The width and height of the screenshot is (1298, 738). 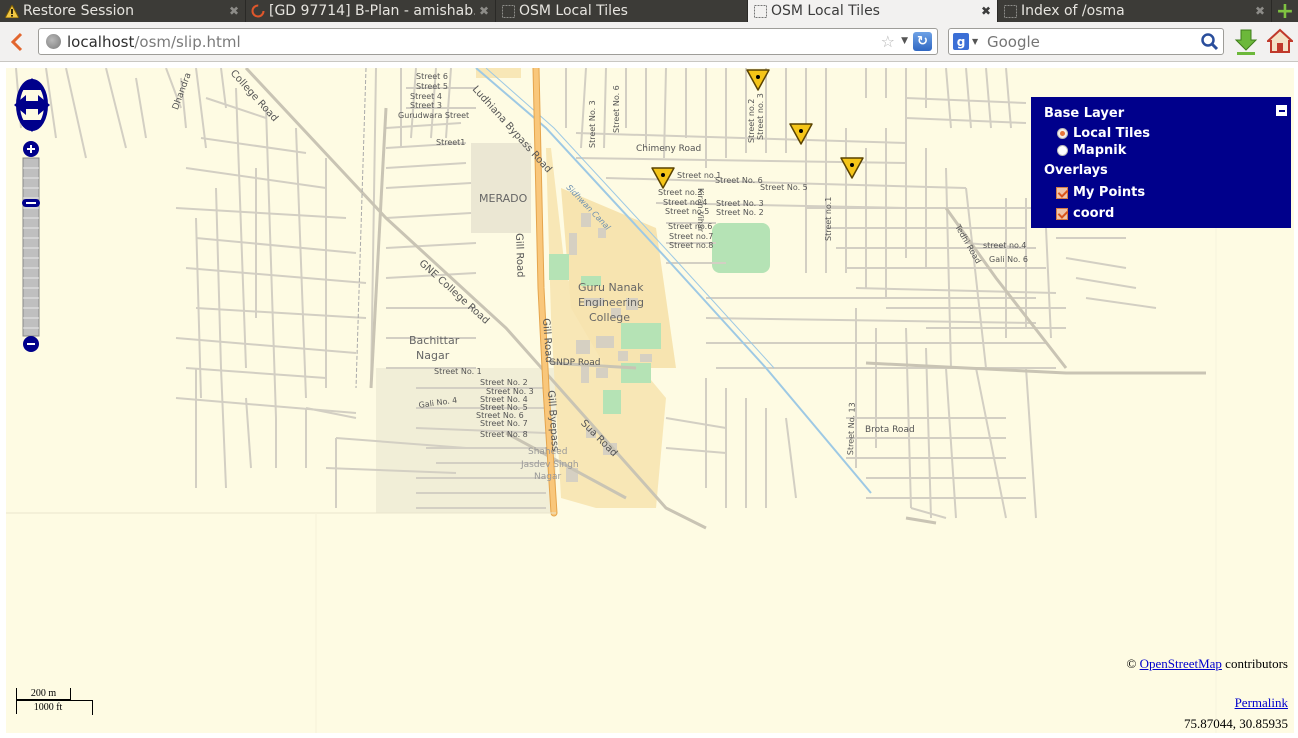 I want to click on street-label: Street No. 7, so click(x=504, y=423).